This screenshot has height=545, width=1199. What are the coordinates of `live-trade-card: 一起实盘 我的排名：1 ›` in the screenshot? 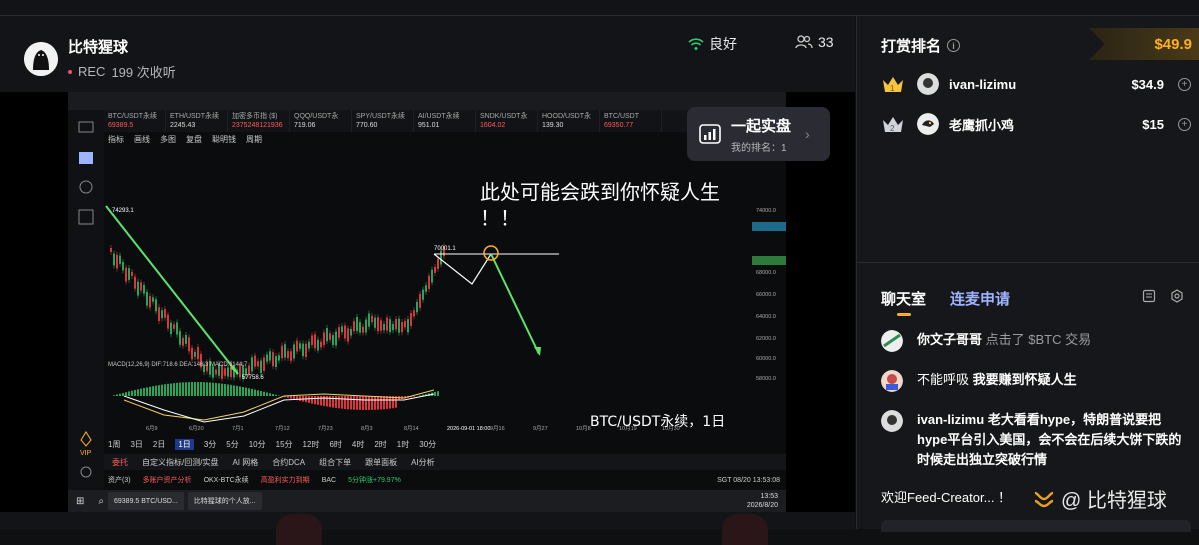 It's located at (758, 134).